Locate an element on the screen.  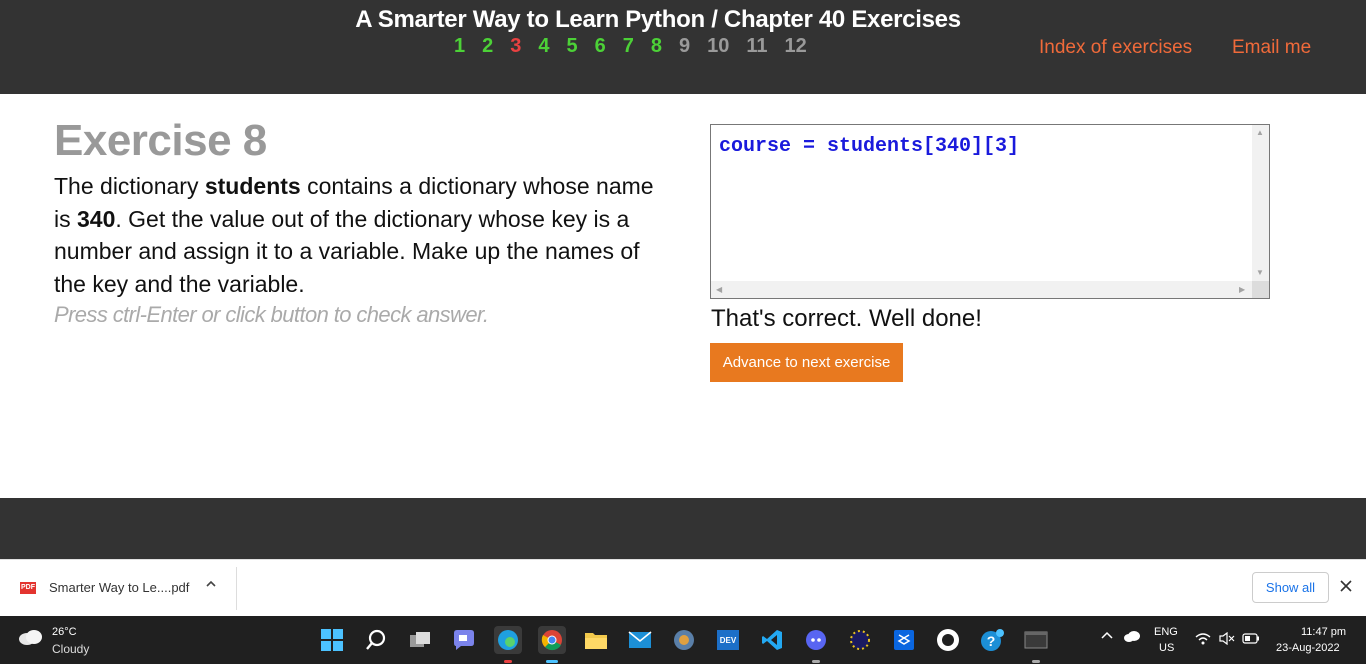
mail-icon is located at coordinates (640, 640).